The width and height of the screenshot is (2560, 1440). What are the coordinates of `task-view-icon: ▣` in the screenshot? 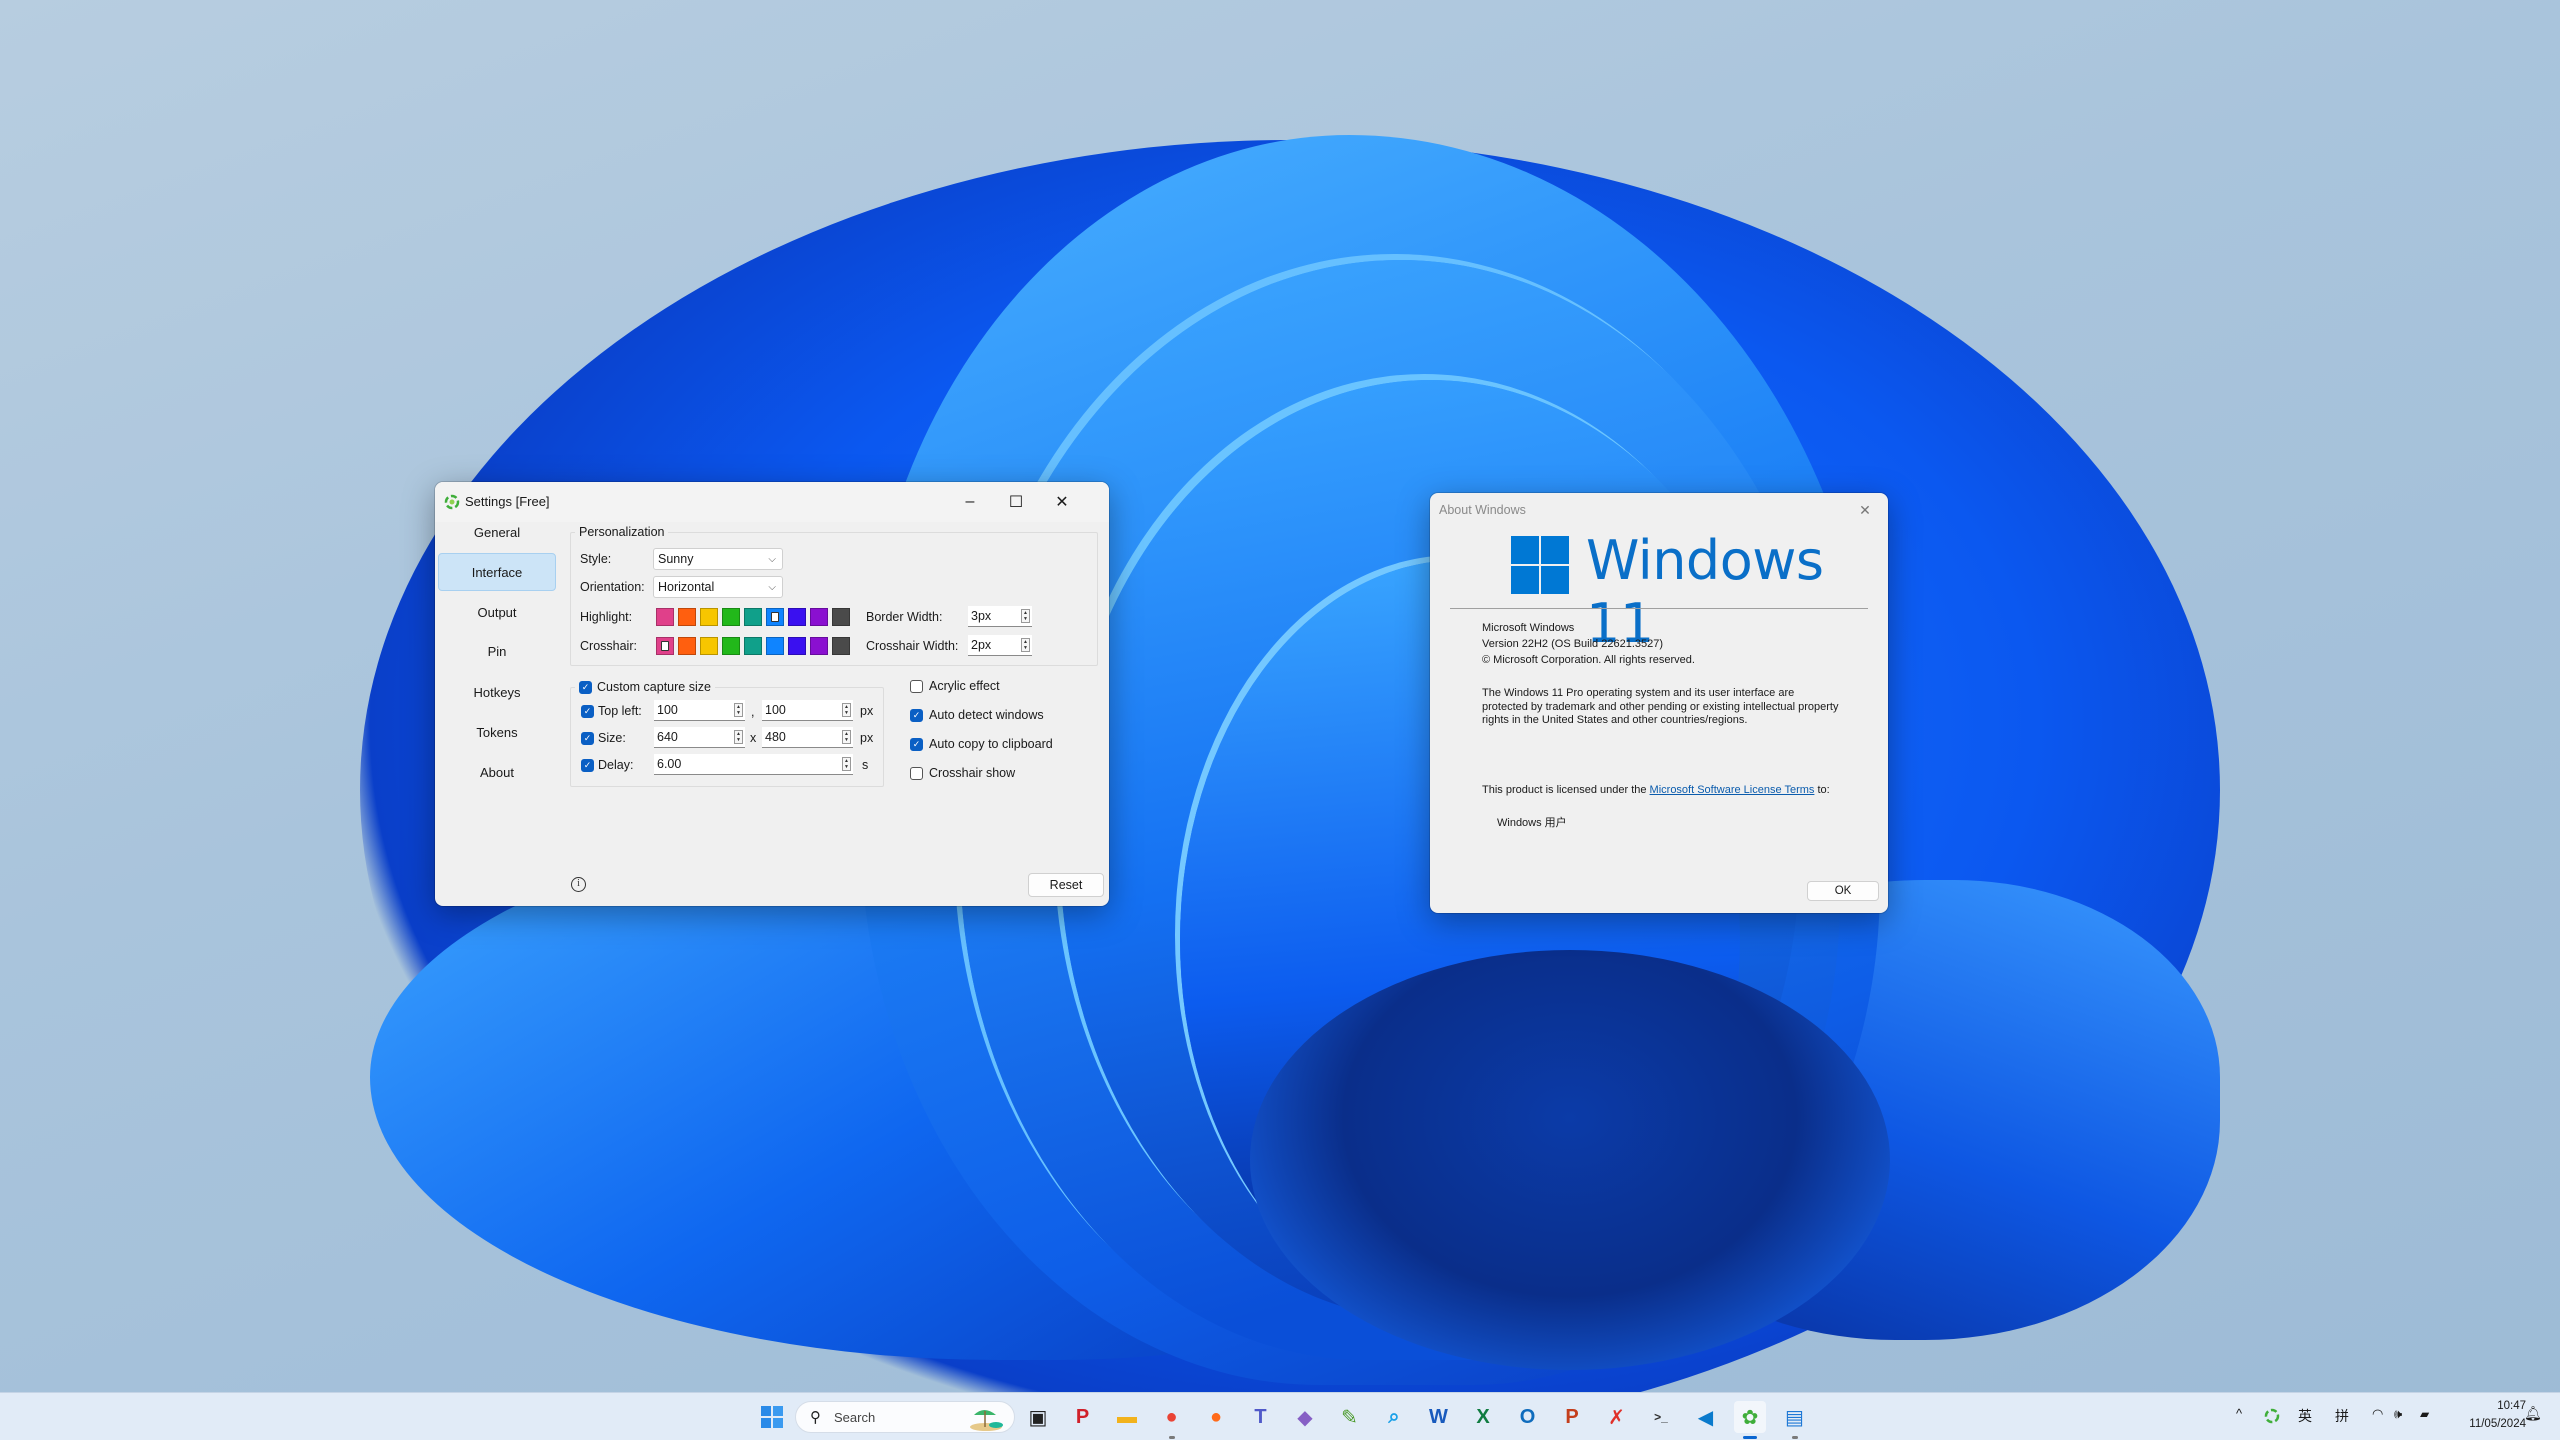 It's located at (1038, 1417).